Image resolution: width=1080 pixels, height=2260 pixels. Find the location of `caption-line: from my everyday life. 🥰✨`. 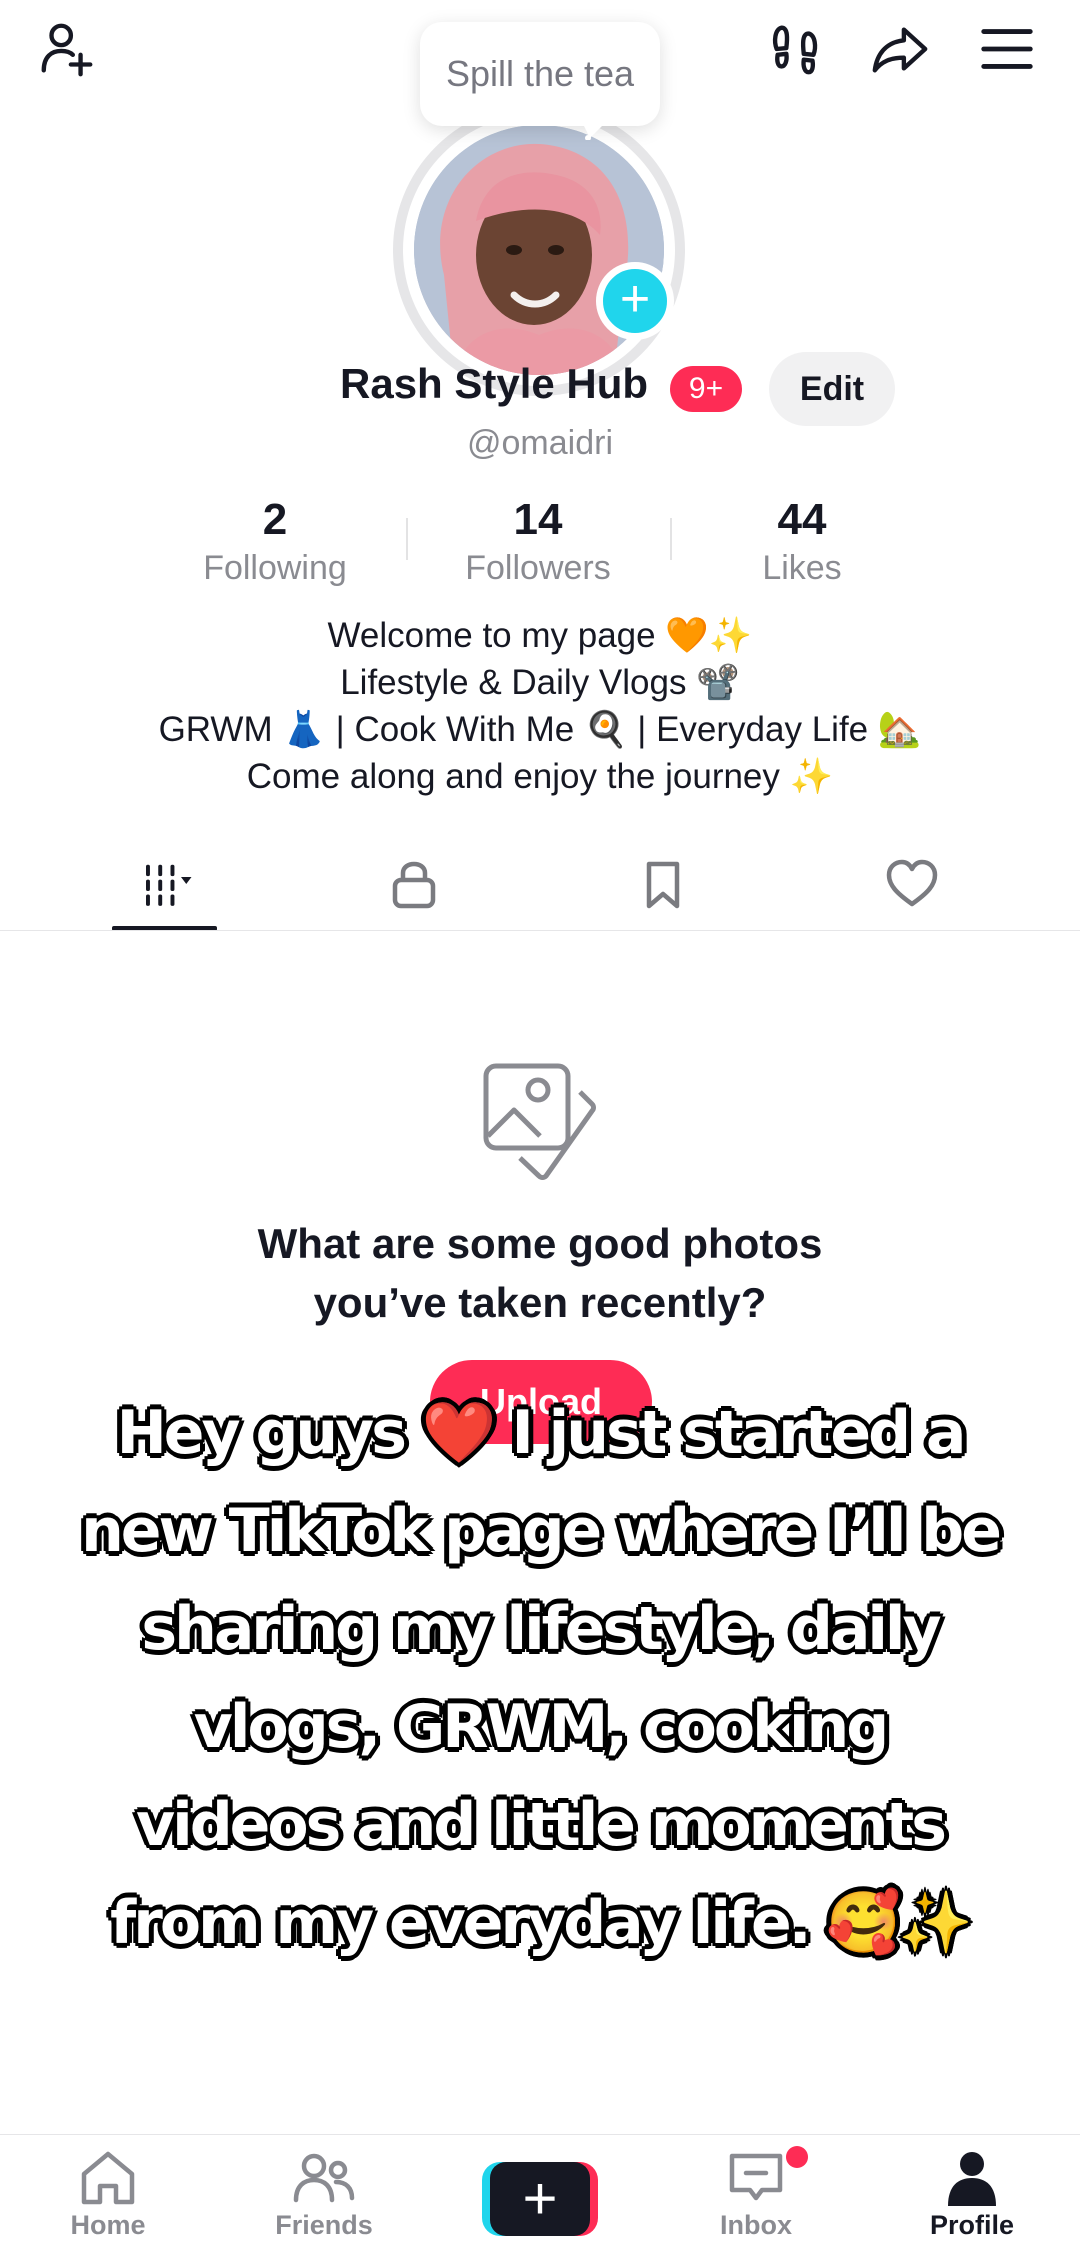

caption-line: from my everyday life. 🥰✨ is located at coordinates (541, 1923).